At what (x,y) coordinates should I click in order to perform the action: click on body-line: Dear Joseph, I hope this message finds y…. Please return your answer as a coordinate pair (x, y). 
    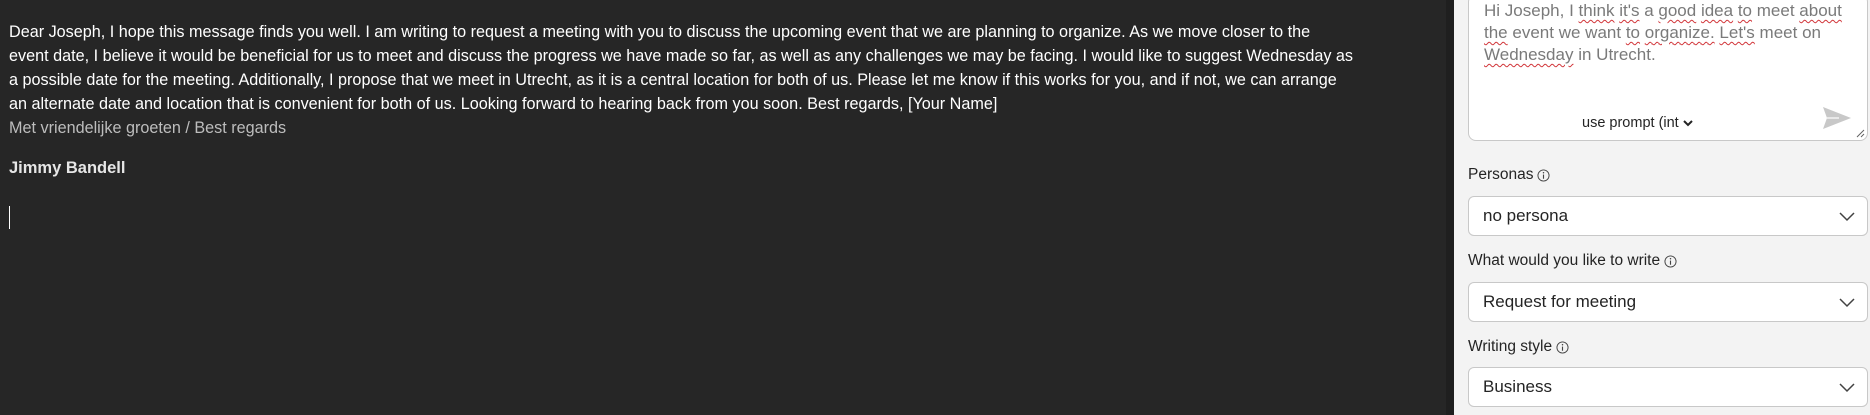
    Looking at the image, I should click on (660, 32).